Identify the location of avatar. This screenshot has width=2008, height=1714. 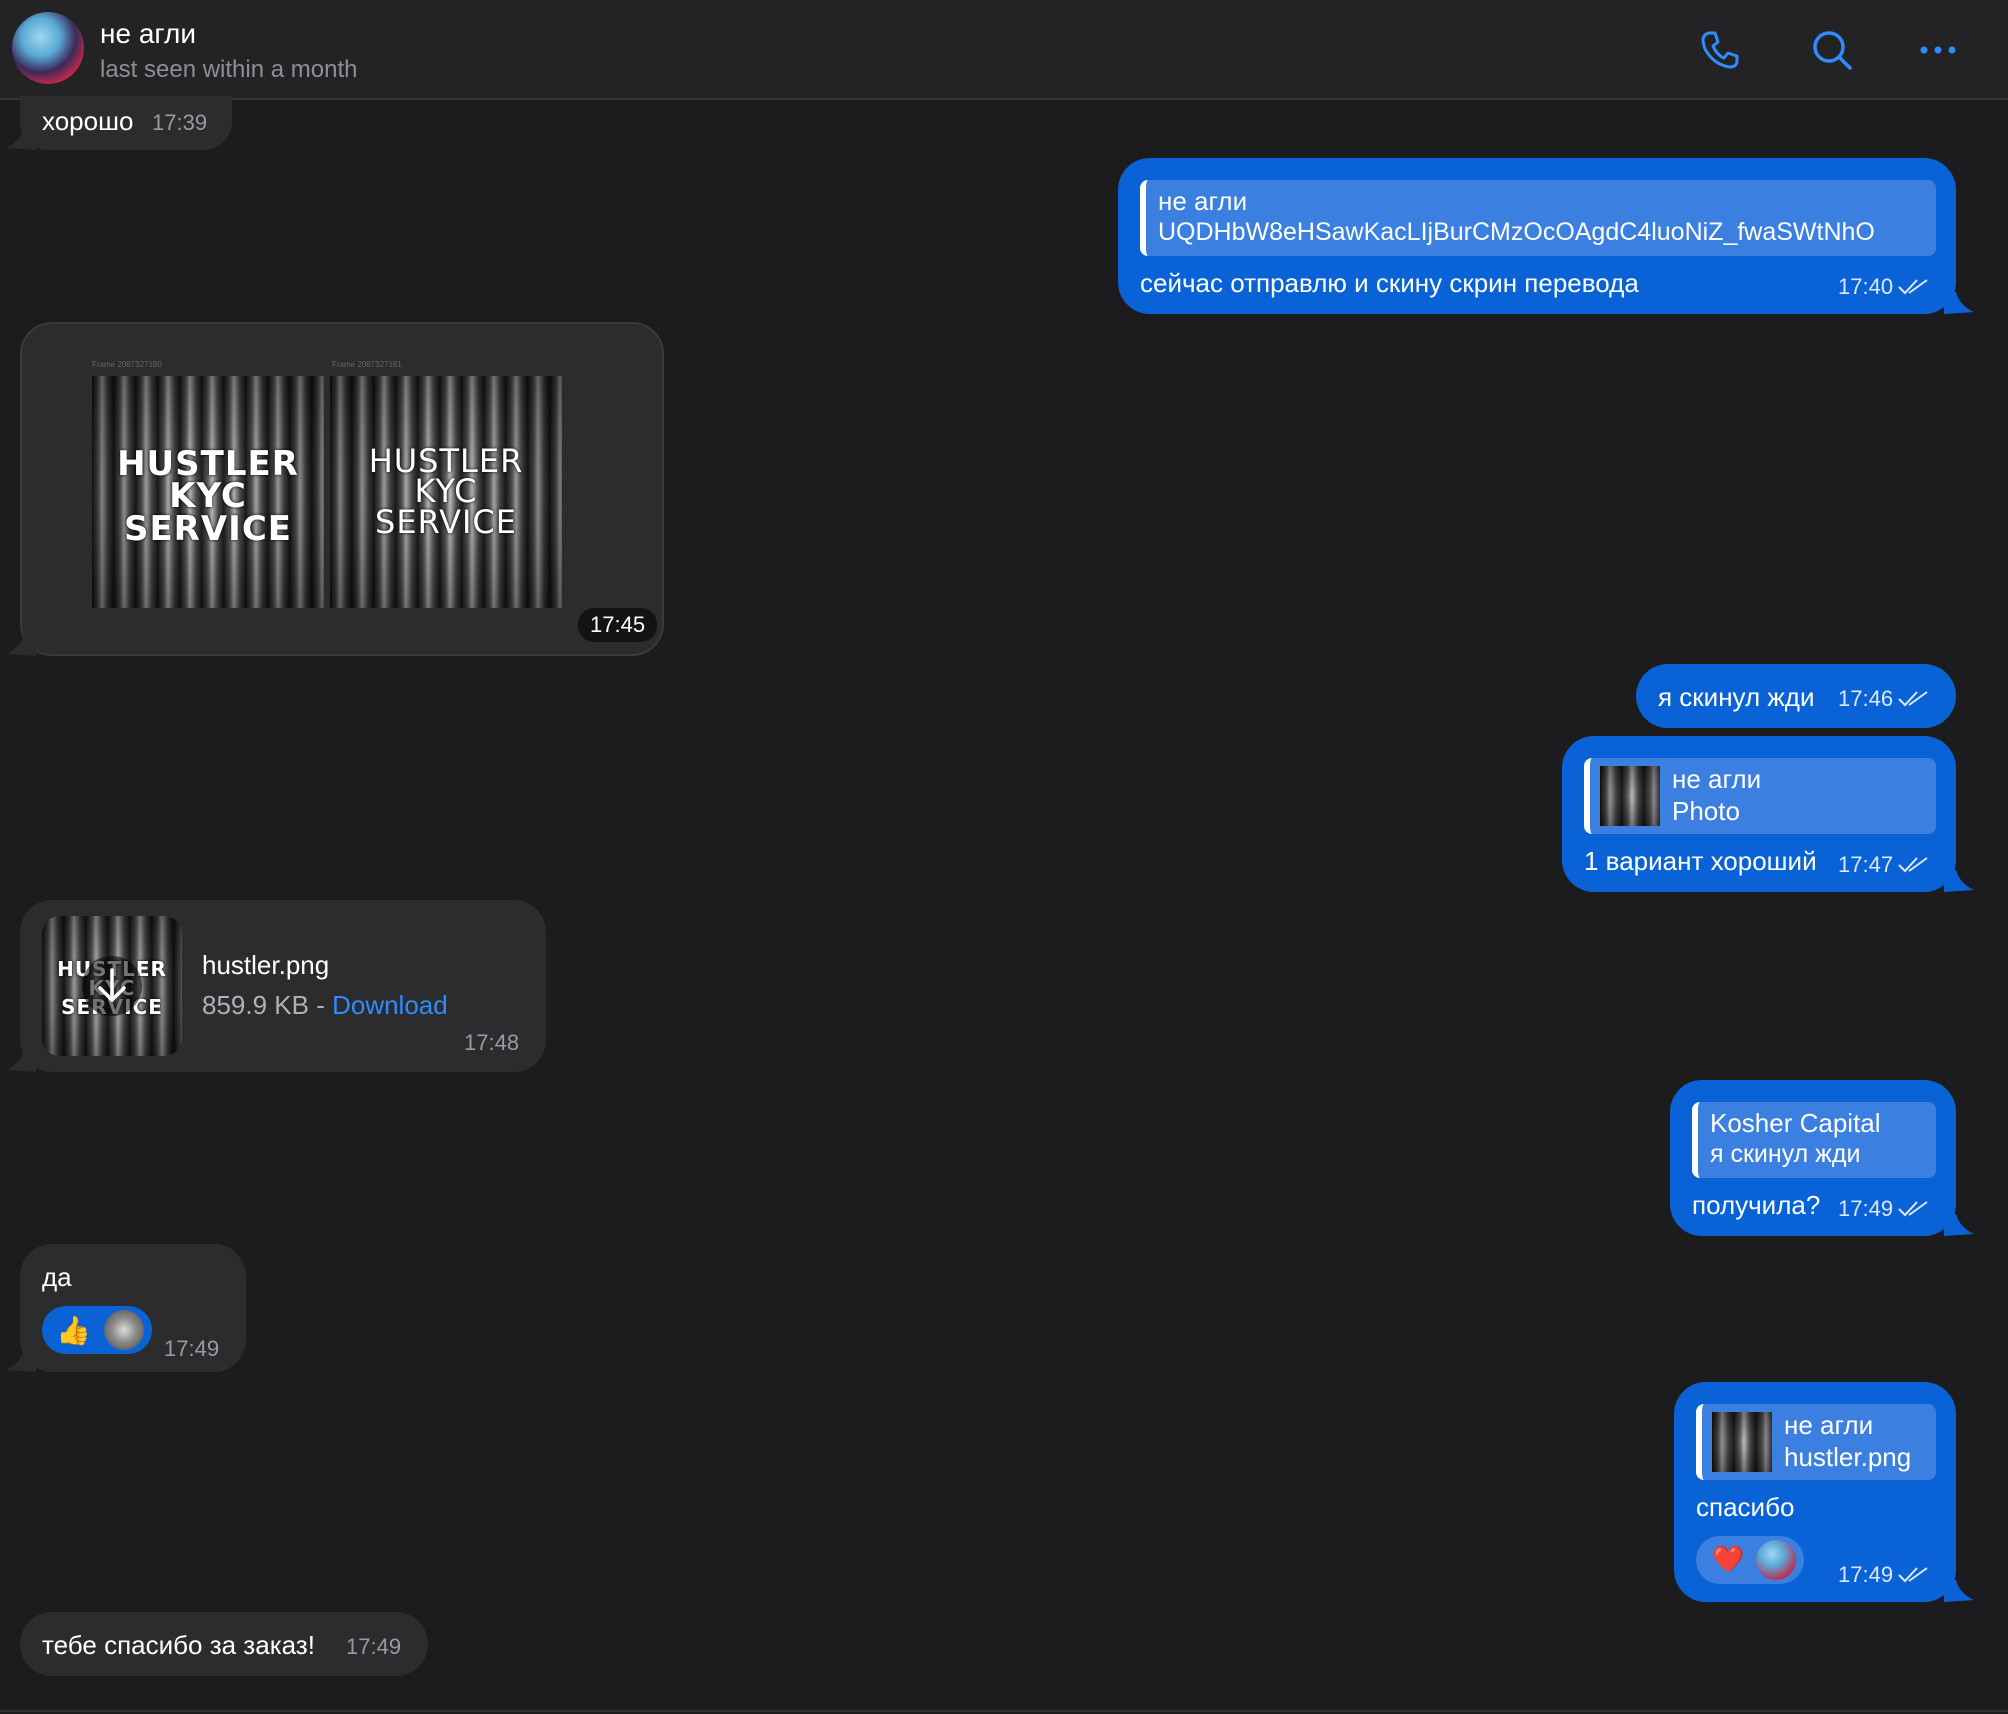
(48, 48).